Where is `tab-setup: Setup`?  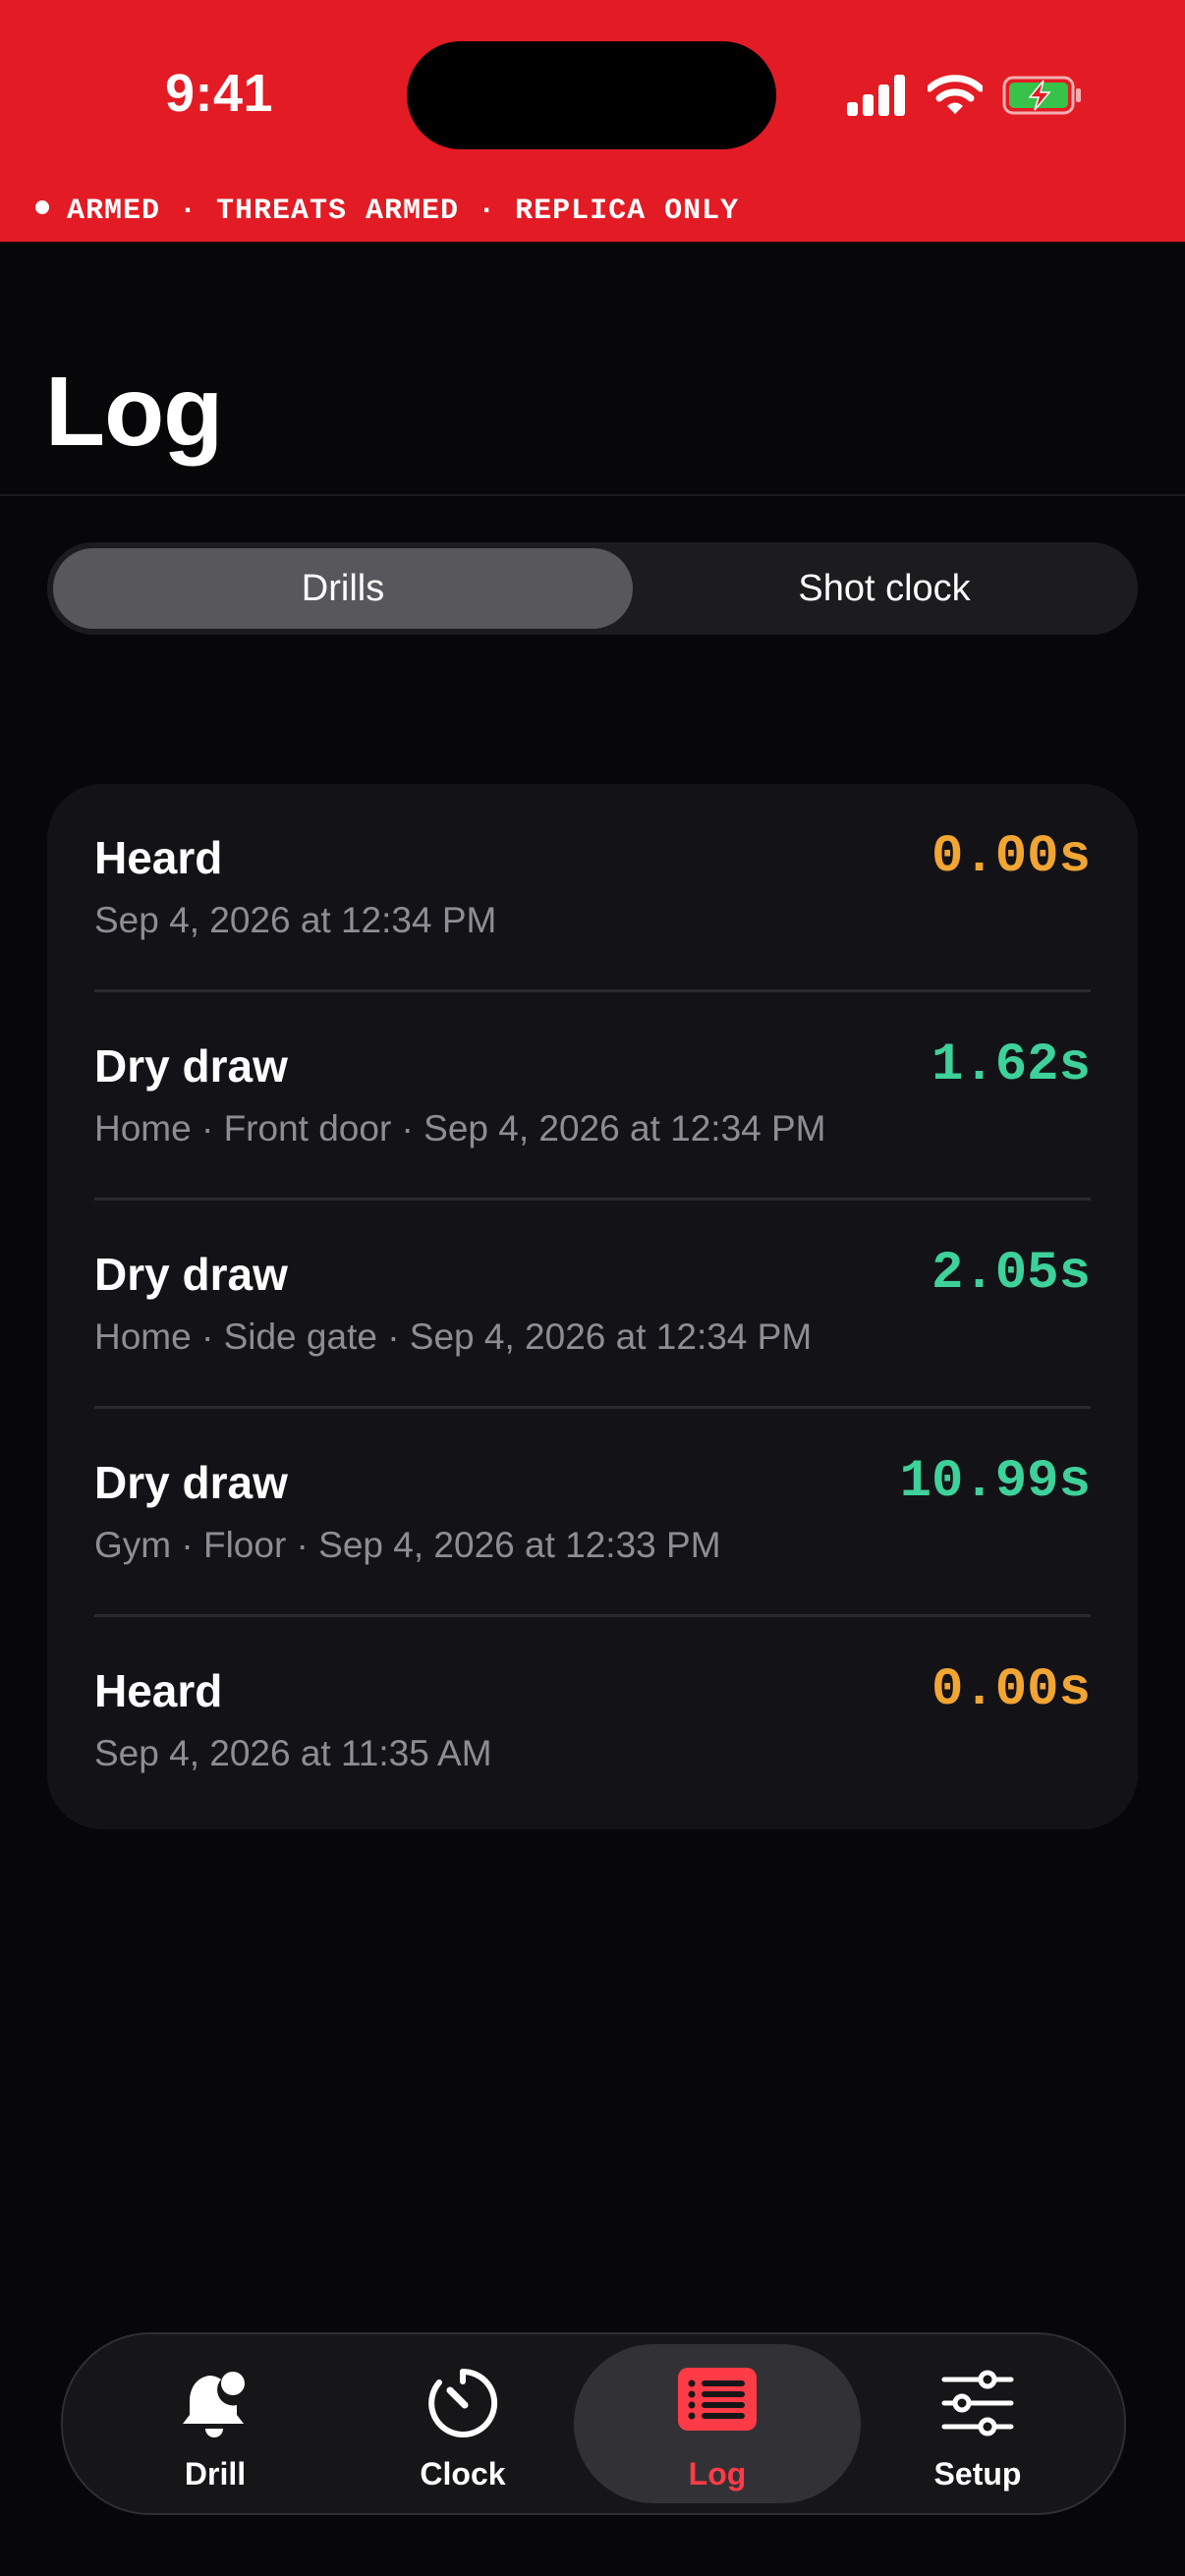
tab-setup: Setup is located at coordinates (978, 2423).